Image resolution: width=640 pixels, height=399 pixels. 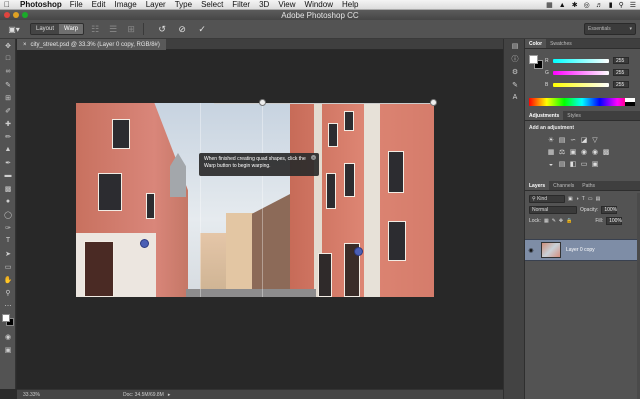 I want to click on menu-3d: 3D, so click(x=264, y=4).